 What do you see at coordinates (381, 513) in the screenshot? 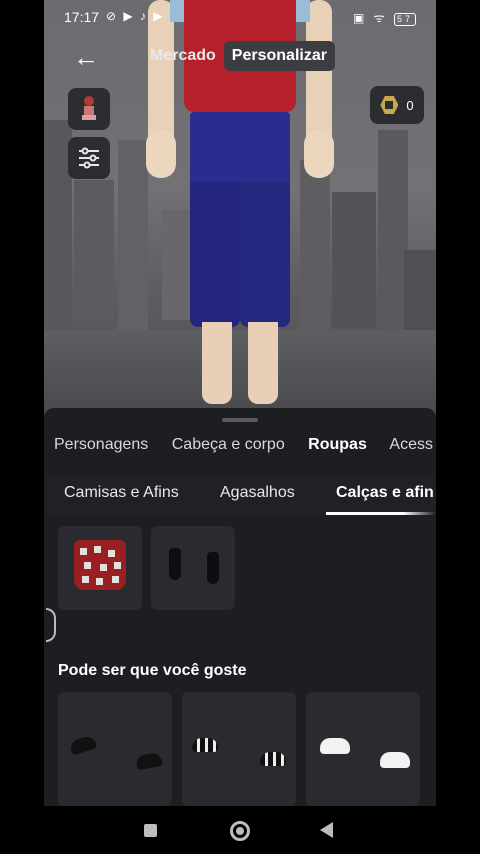
I see `selected-tab-indicator` at bounding box center [381, 513].